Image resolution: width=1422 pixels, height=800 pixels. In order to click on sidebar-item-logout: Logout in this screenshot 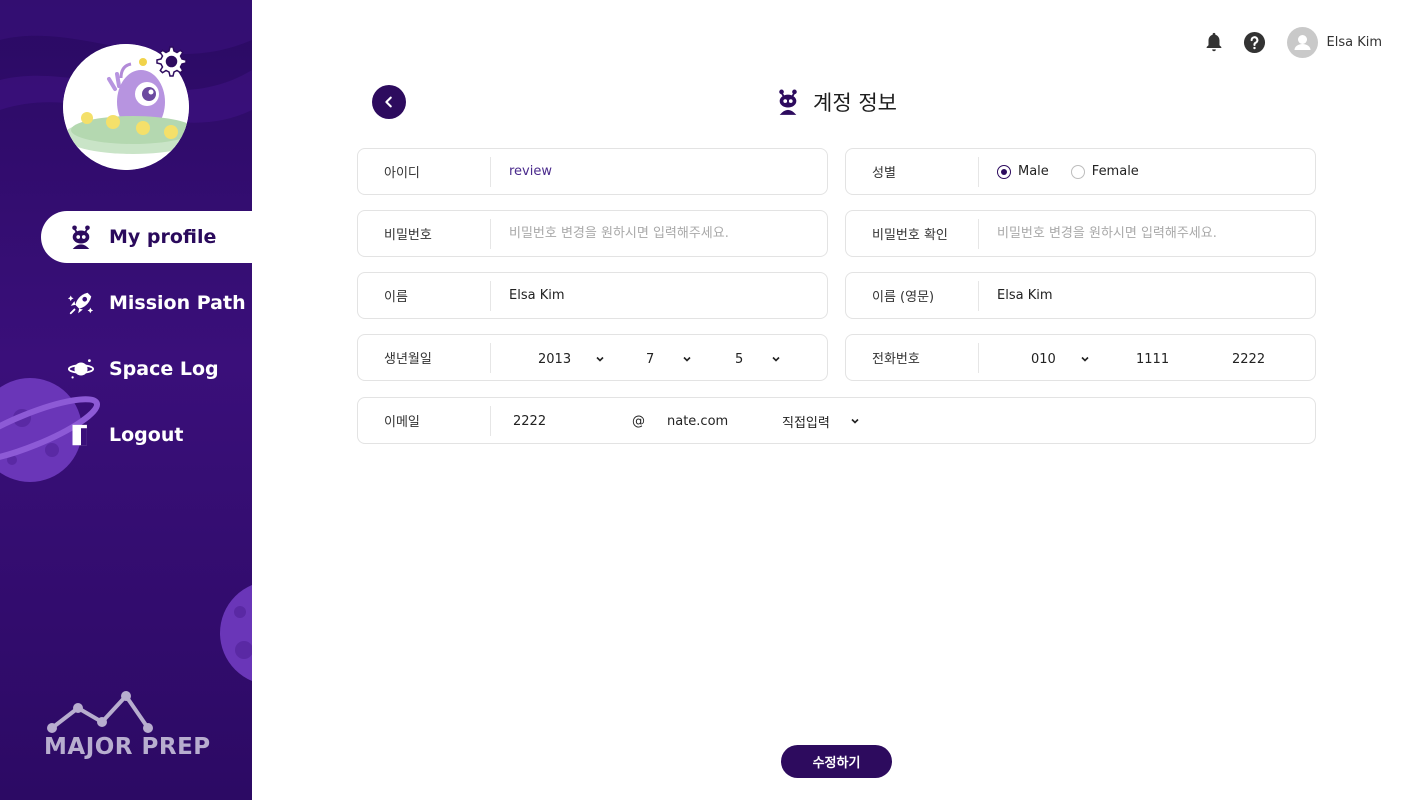, I will do `click(124, 435)`.